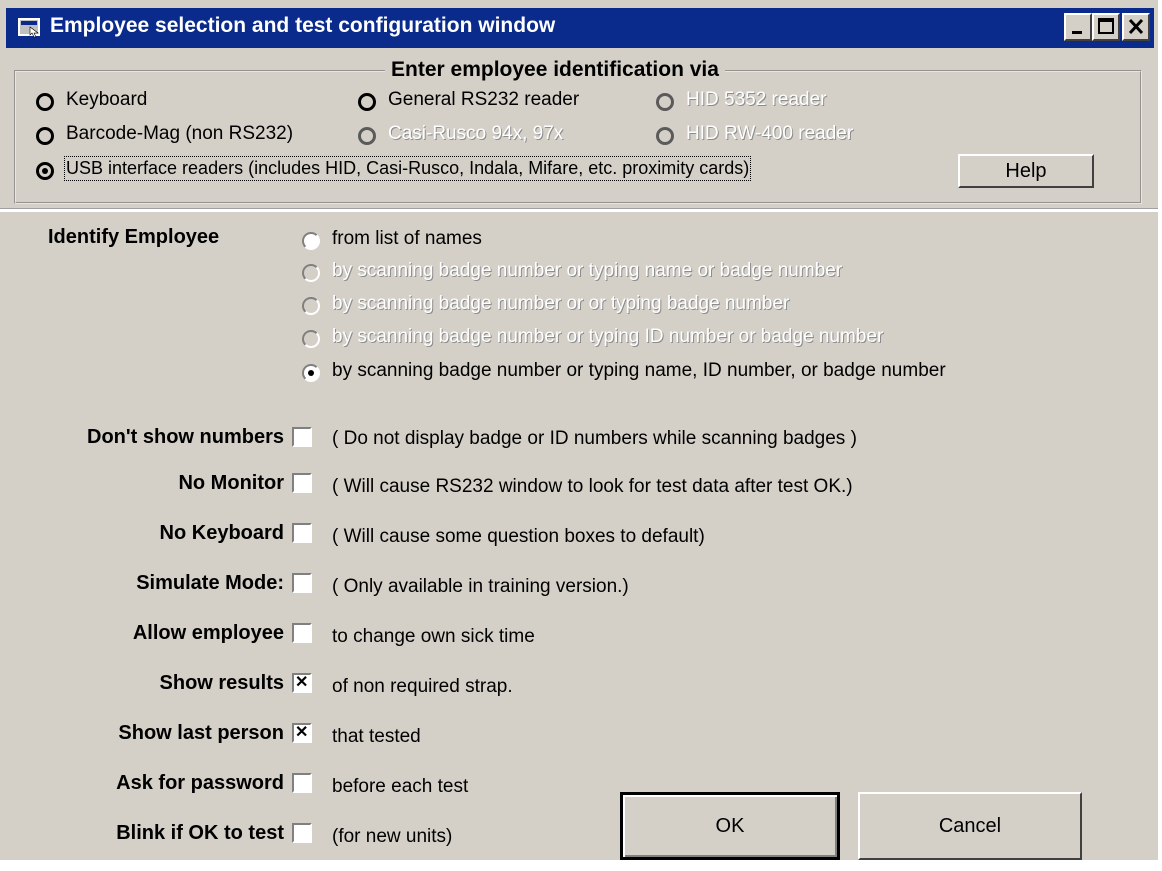 Image resolution: width=1162 pixels, height=871 pixels. I want to click on radio-hid-rw400, so click(665, 136).